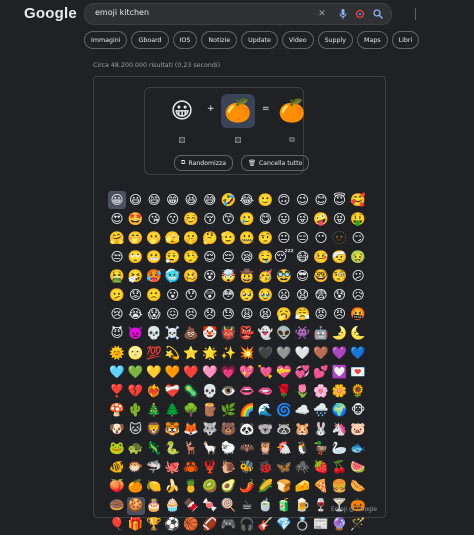 The height and width of the screenshot is (535, 474). Describe the element at coordinates (228, 391) in the screenshot. I see `emoji-cell: 👁️` at that location.